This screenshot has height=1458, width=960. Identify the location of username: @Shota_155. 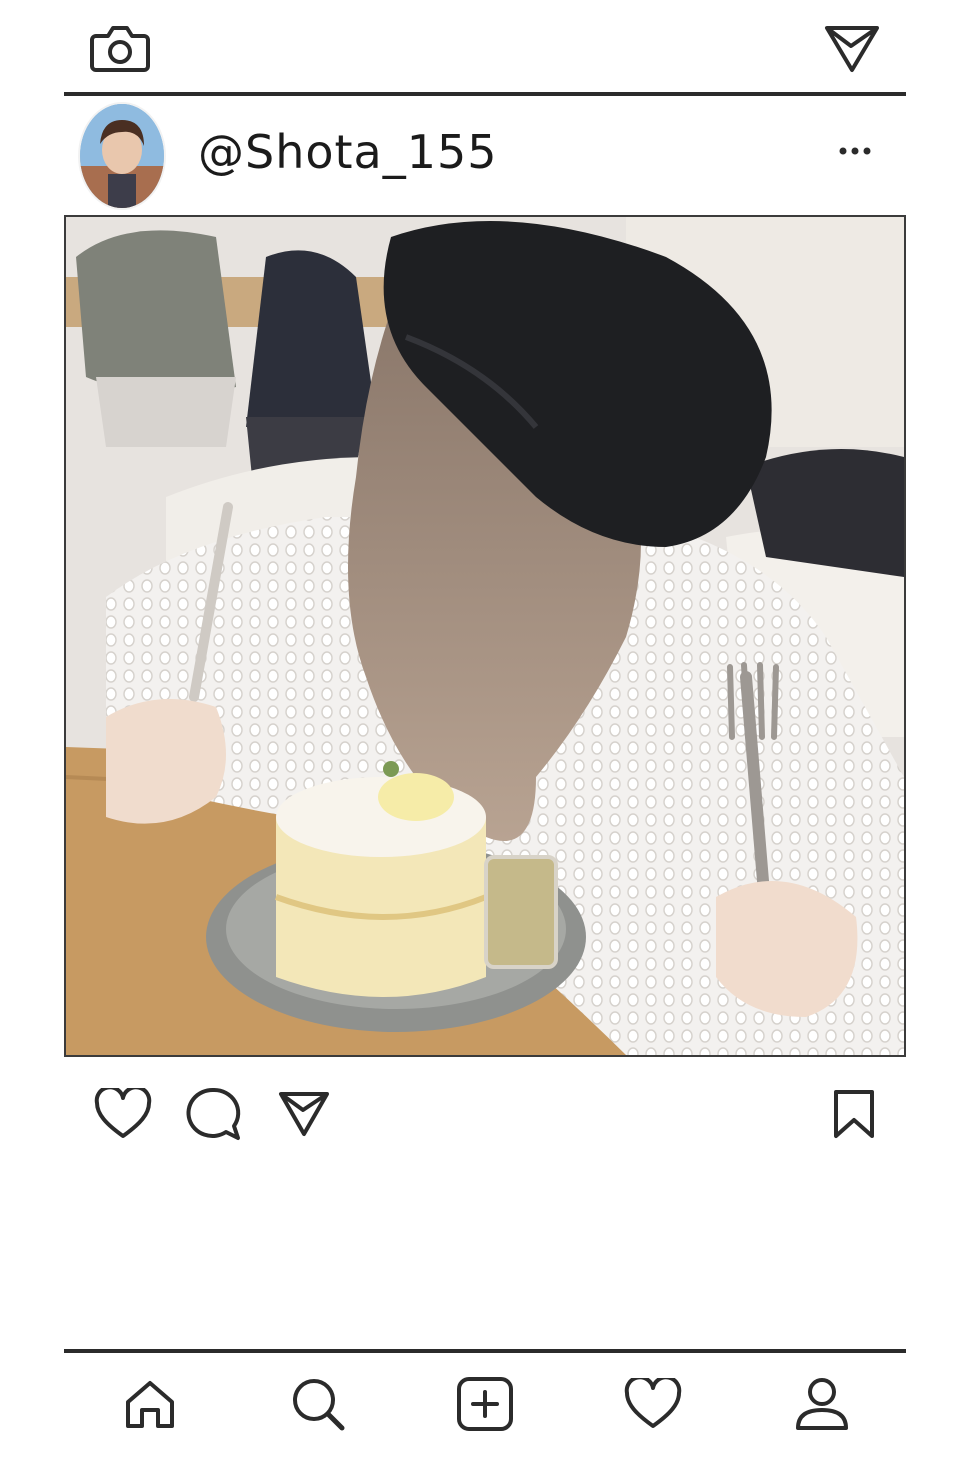
(348, 152).